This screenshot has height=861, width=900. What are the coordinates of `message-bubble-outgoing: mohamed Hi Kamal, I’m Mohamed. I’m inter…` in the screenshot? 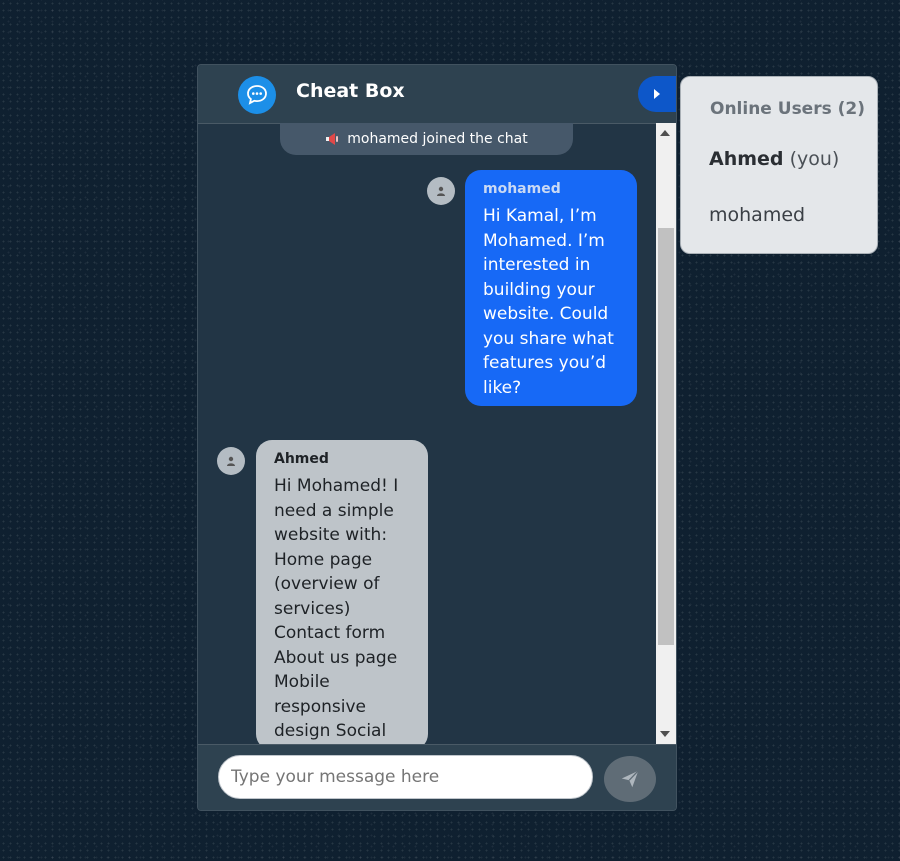 It's located at (551, 288).